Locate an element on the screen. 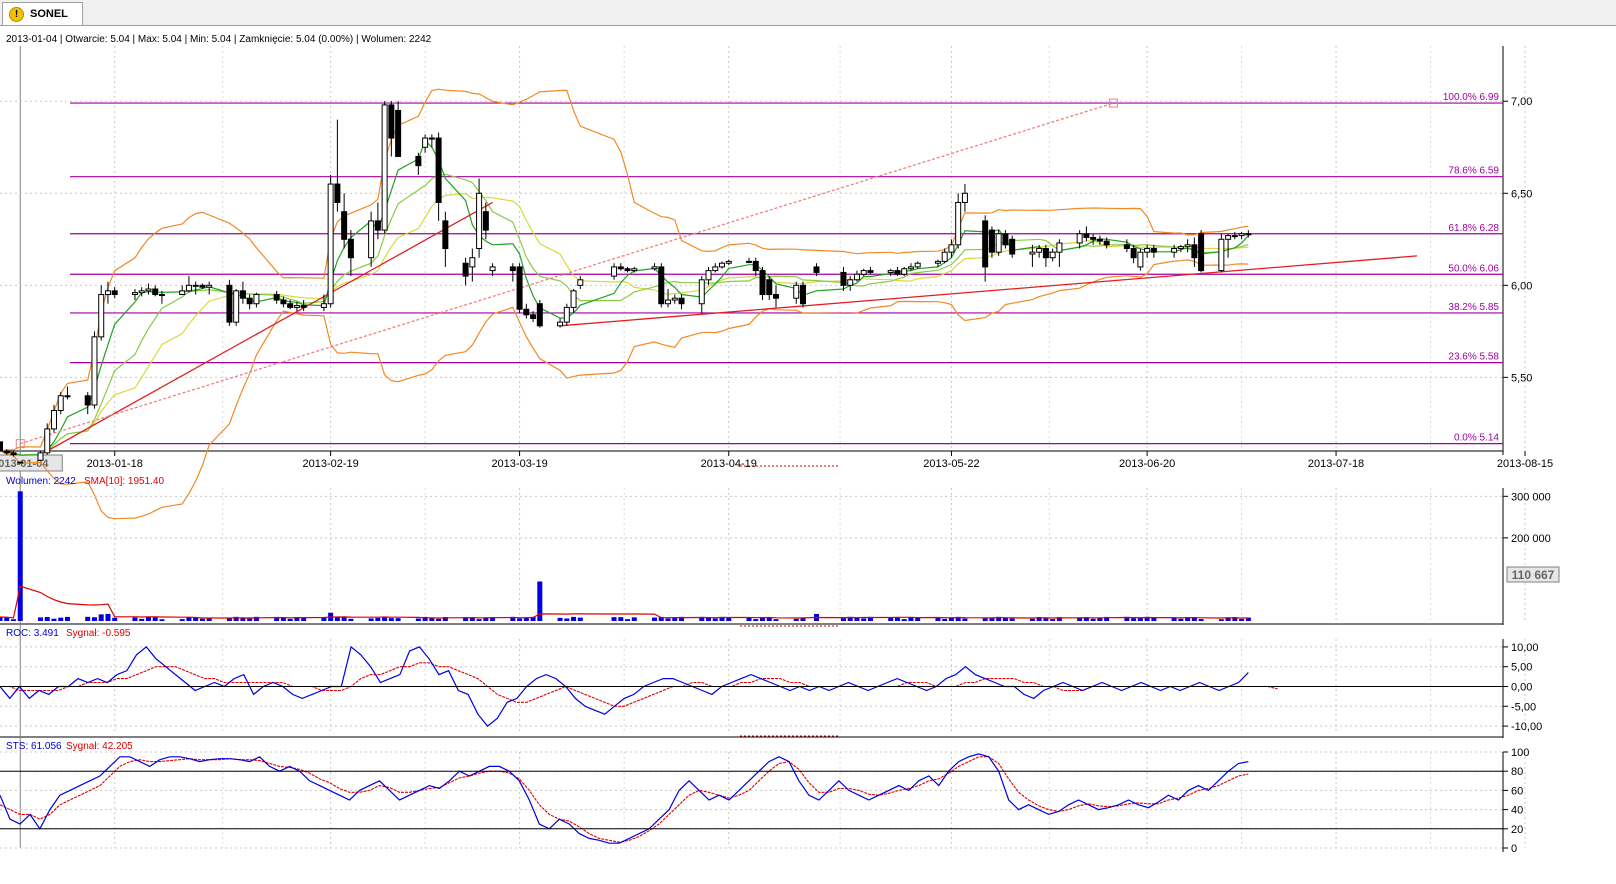  y-tick-label: 5,50 is located at coordinates (1521, 378).